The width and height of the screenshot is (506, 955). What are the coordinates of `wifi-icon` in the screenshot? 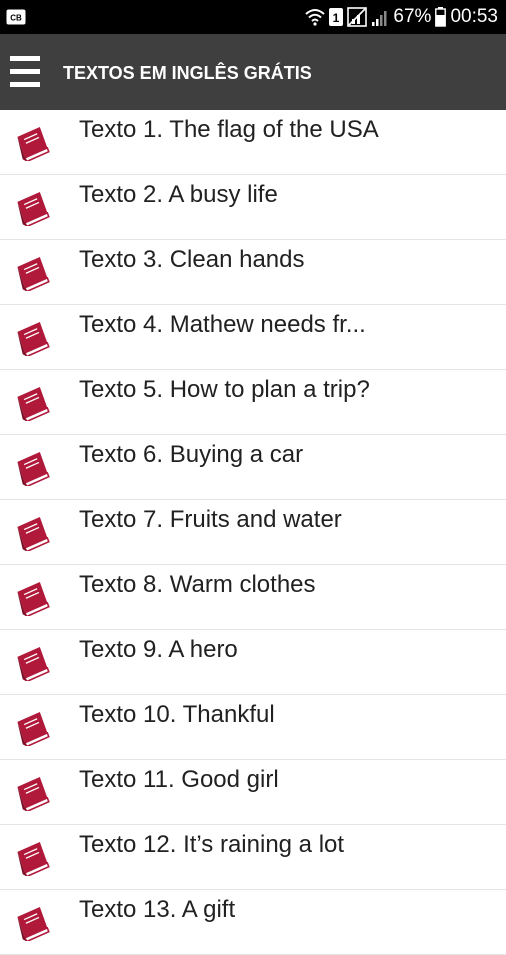 It's located at (315, 17).